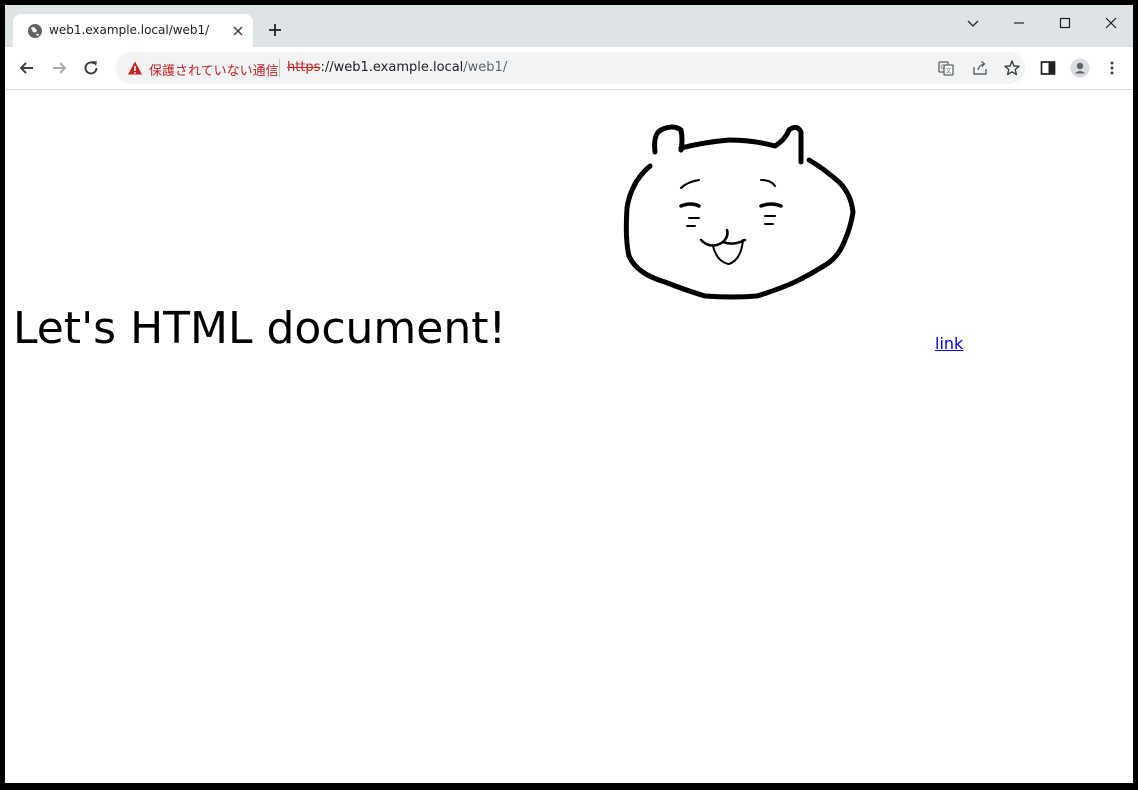 This screenshot has width=1138, height=790. Describe the element at coordinates (1012, 68) in the screenshot. I see `bookmark-star-icon` at that location.